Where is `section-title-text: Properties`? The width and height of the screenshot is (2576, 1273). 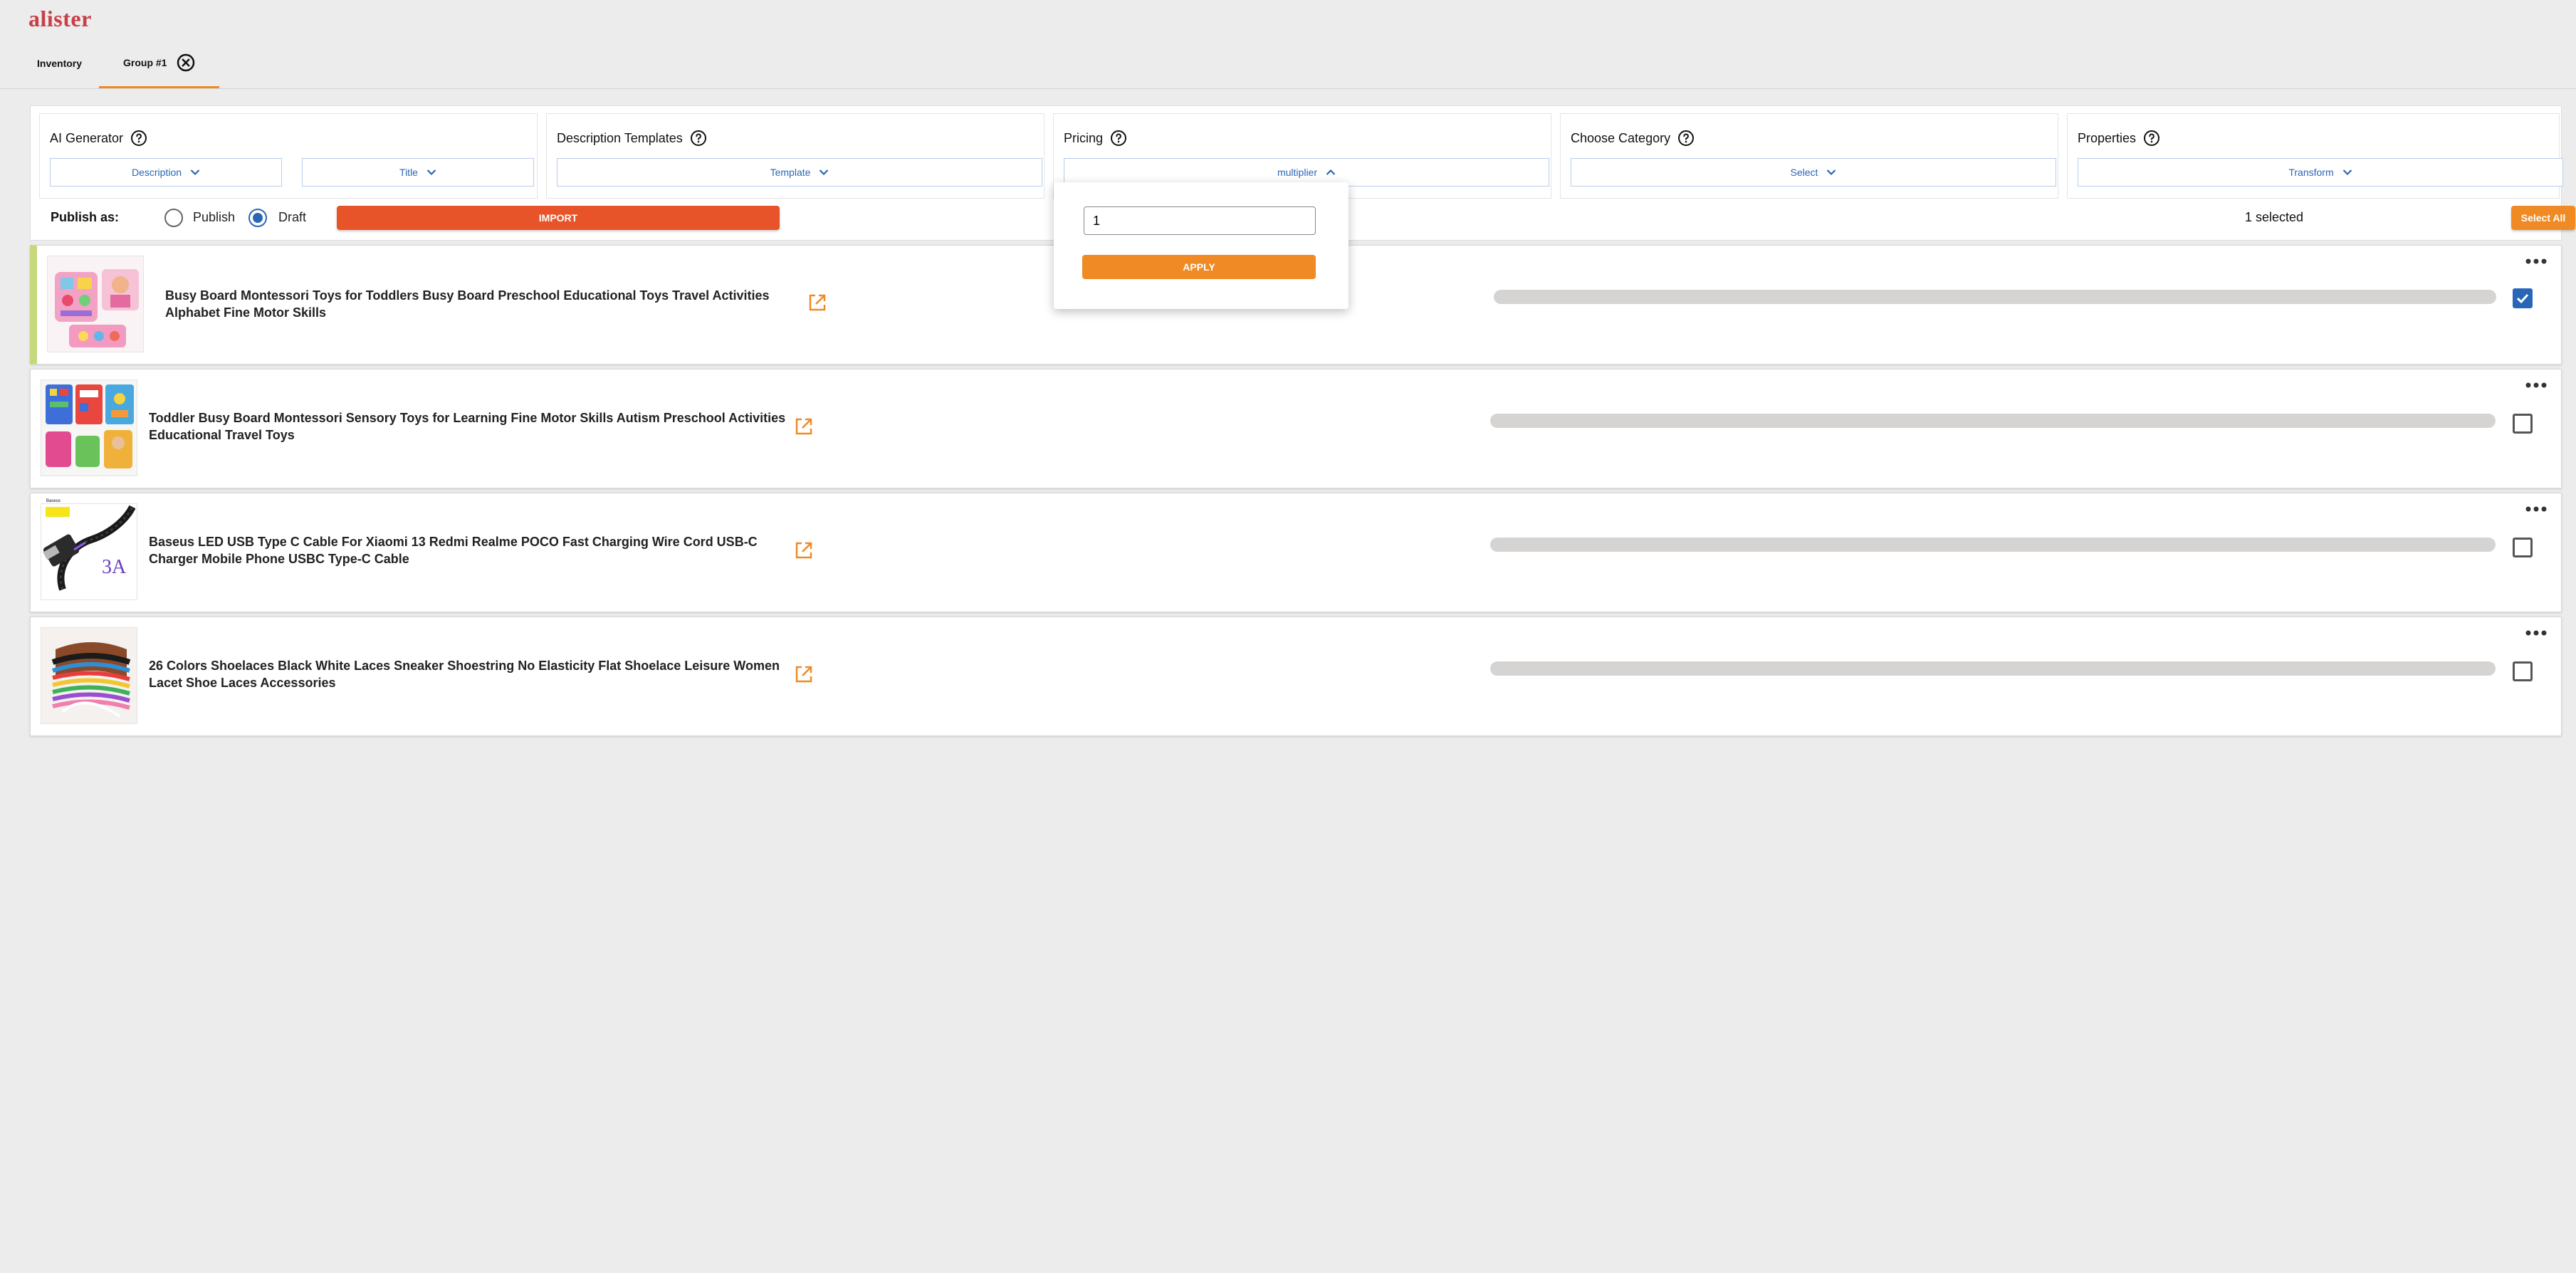
section-title-text: Properties is located at coordinates (2107, 137).